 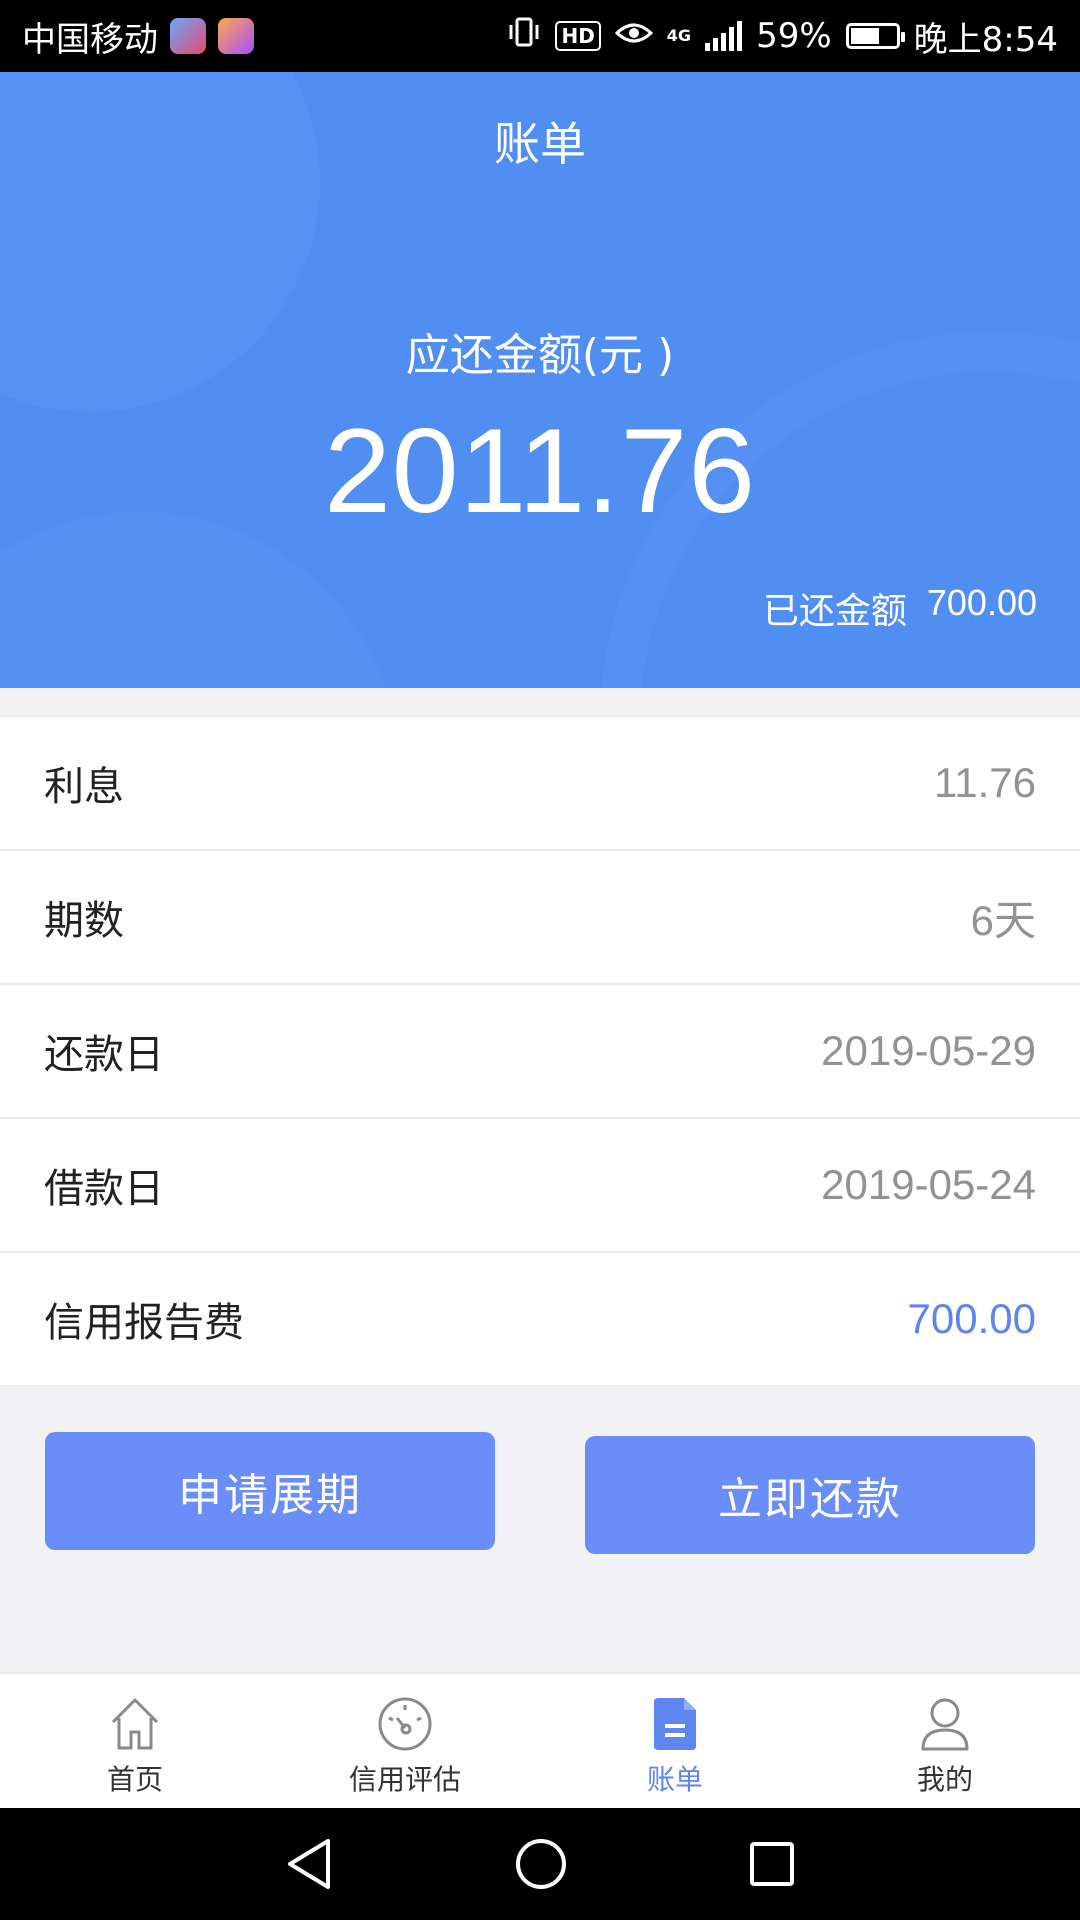 What do you see at coordinates (540, 144) in the screenshot?
I see `page-title: 账单` at bounding box center [540, 144].